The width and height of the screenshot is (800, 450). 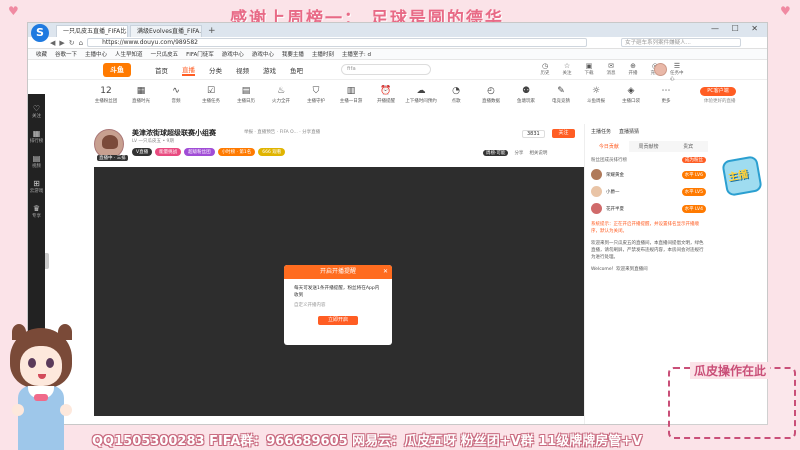 What do you see at coordinates (47, 261) in the screenshot?
I see `sidebar-collapse-handle` at bounding box center [47, 261].